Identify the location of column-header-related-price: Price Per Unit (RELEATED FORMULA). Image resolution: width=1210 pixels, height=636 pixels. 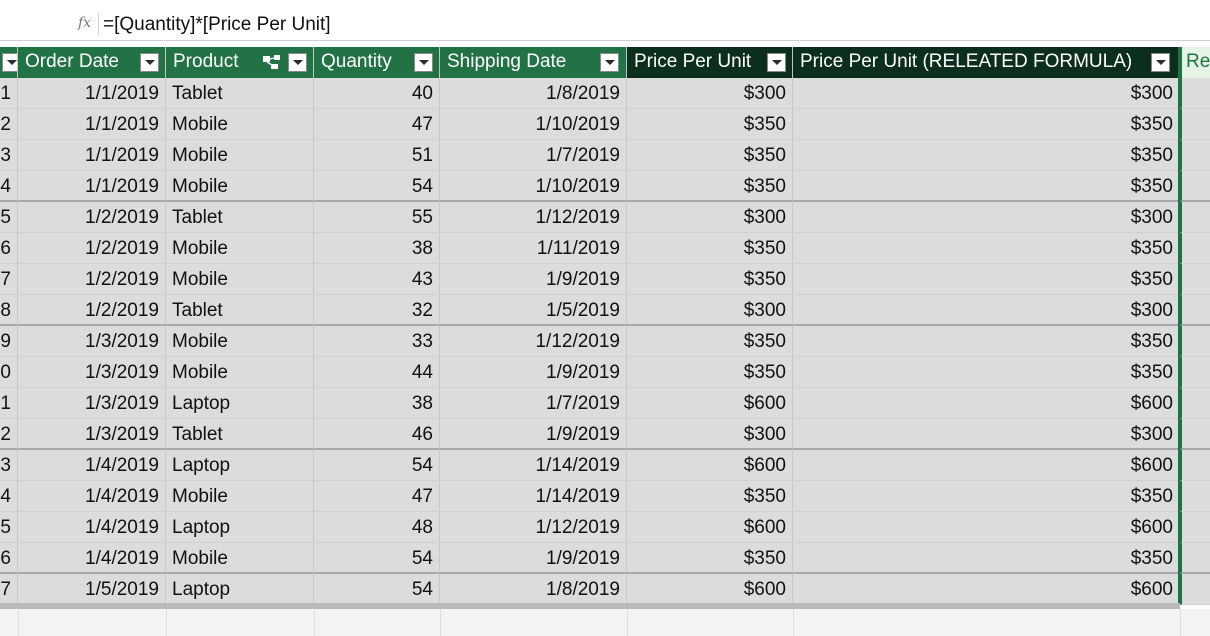
(986, 62).